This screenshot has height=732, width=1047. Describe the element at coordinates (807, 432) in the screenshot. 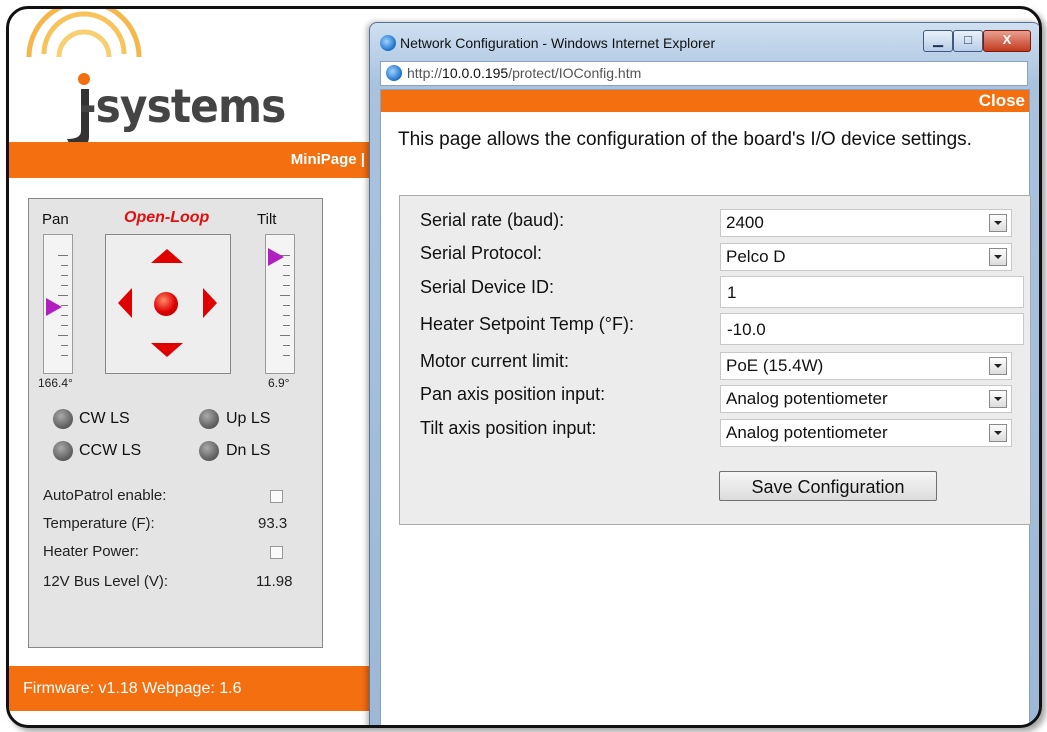

I see `tilt-input-value: Analog potentiometer` at that location.